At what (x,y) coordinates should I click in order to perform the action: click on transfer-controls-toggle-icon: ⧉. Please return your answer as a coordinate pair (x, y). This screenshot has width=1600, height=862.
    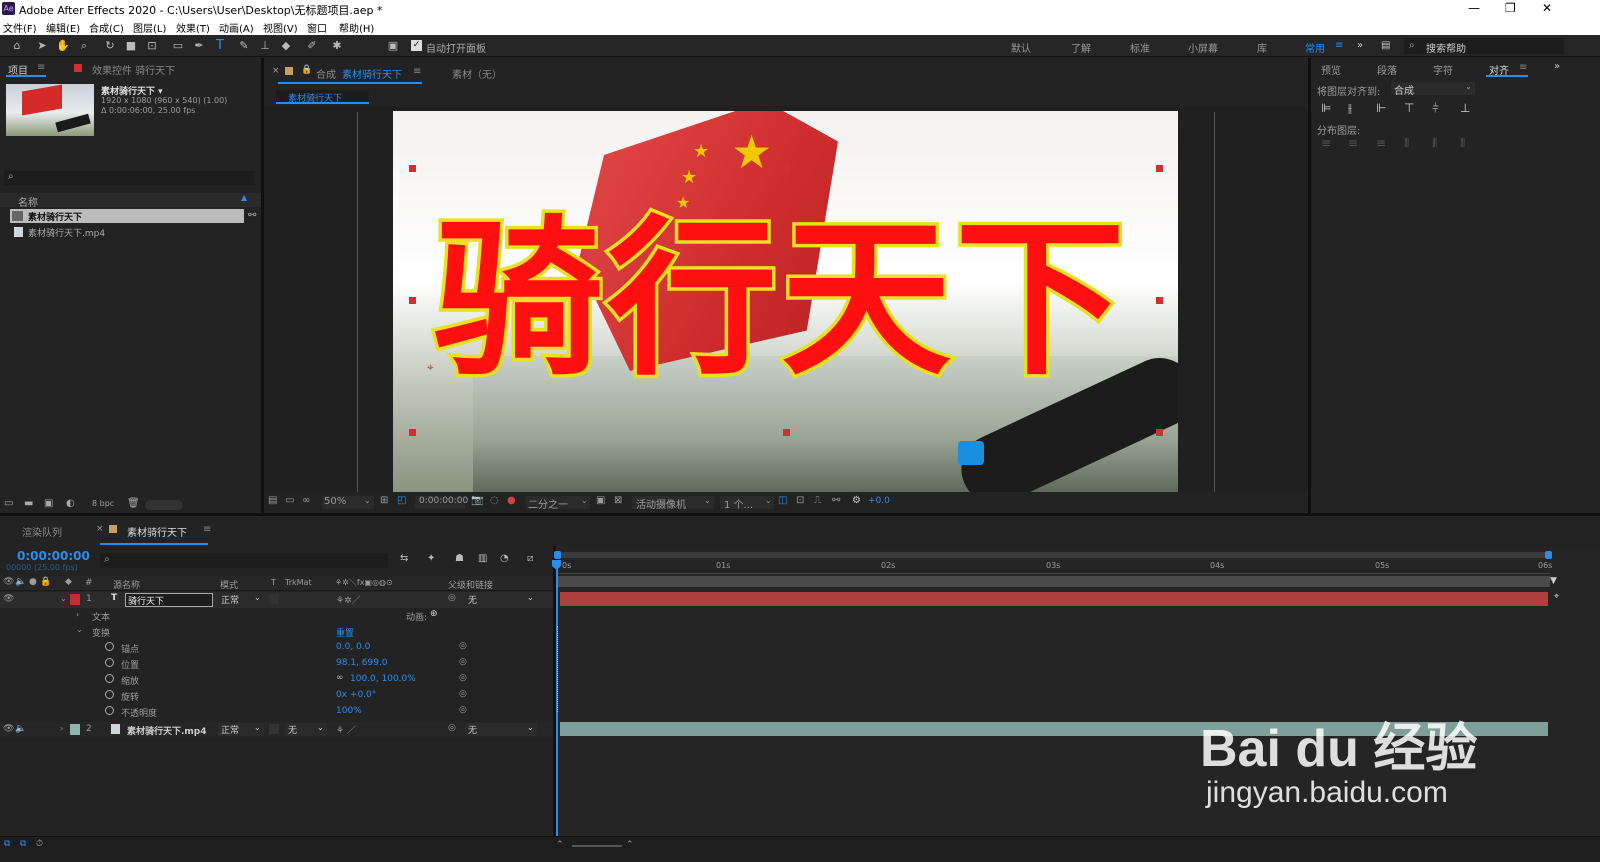
    Looking at the image, I should click on (23, 844).